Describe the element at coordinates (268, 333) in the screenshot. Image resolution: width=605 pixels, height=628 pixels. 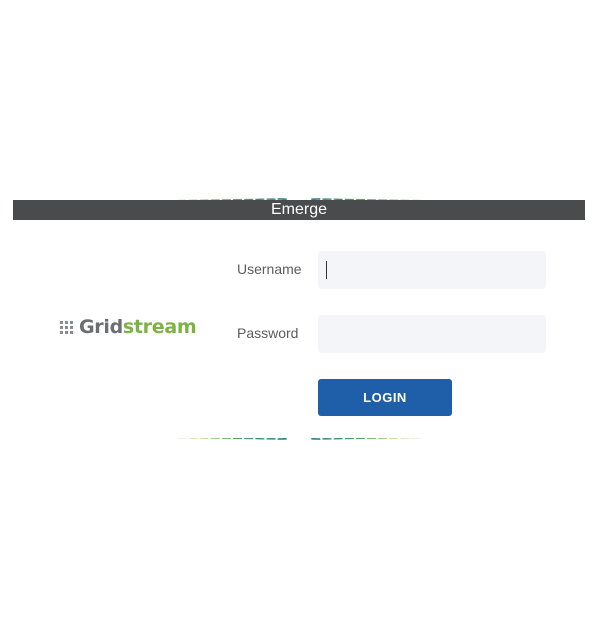
I see `password-label: Password` at that location.